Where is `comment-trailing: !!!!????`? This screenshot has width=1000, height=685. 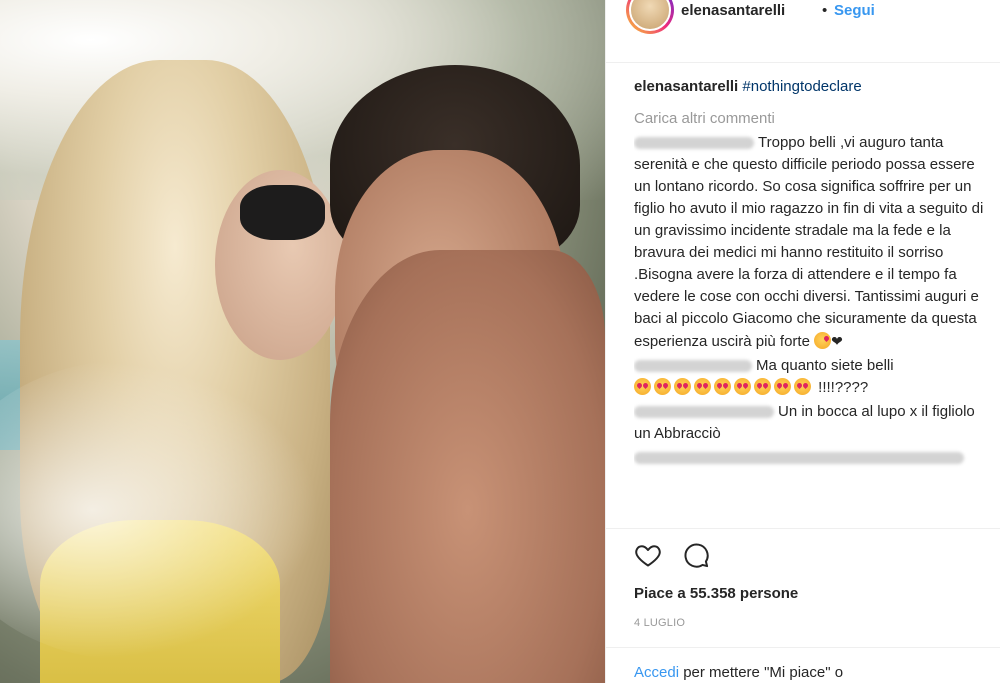
comment-trailing: !!!!???? is located at coordinates (843, 387).